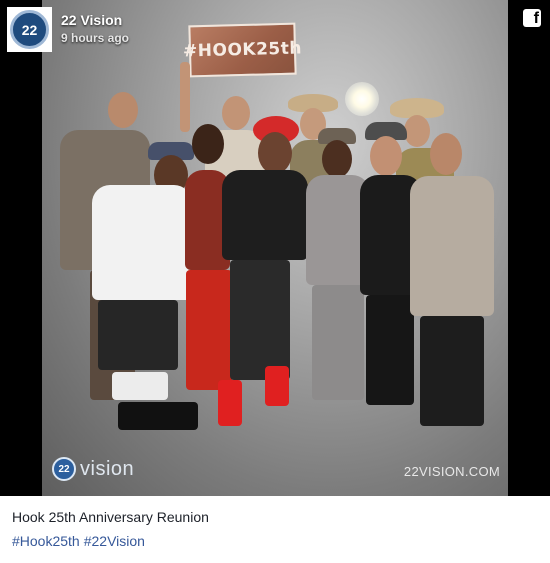 The image size is (550, 563). Describe the element at coordinates (451, 471) in the screenshot. I see `watermark-url: 22VISION.COM` at that location.